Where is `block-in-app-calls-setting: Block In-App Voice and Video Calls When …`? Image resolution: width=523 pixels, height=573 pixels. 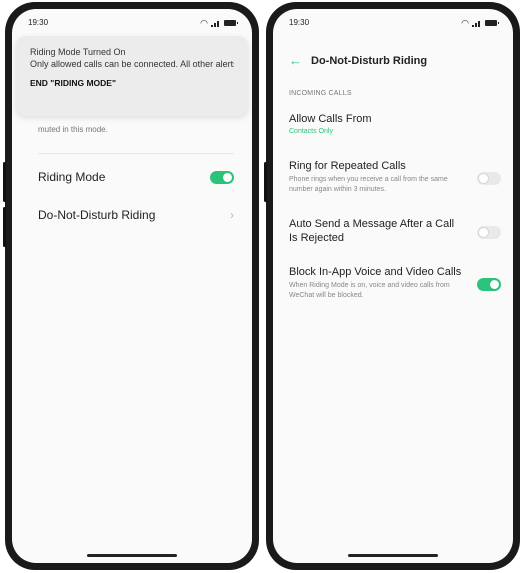
block-in-app-calls-setting: Block In-App Voice and Video Calls When … is located at coordinates (395, 283).